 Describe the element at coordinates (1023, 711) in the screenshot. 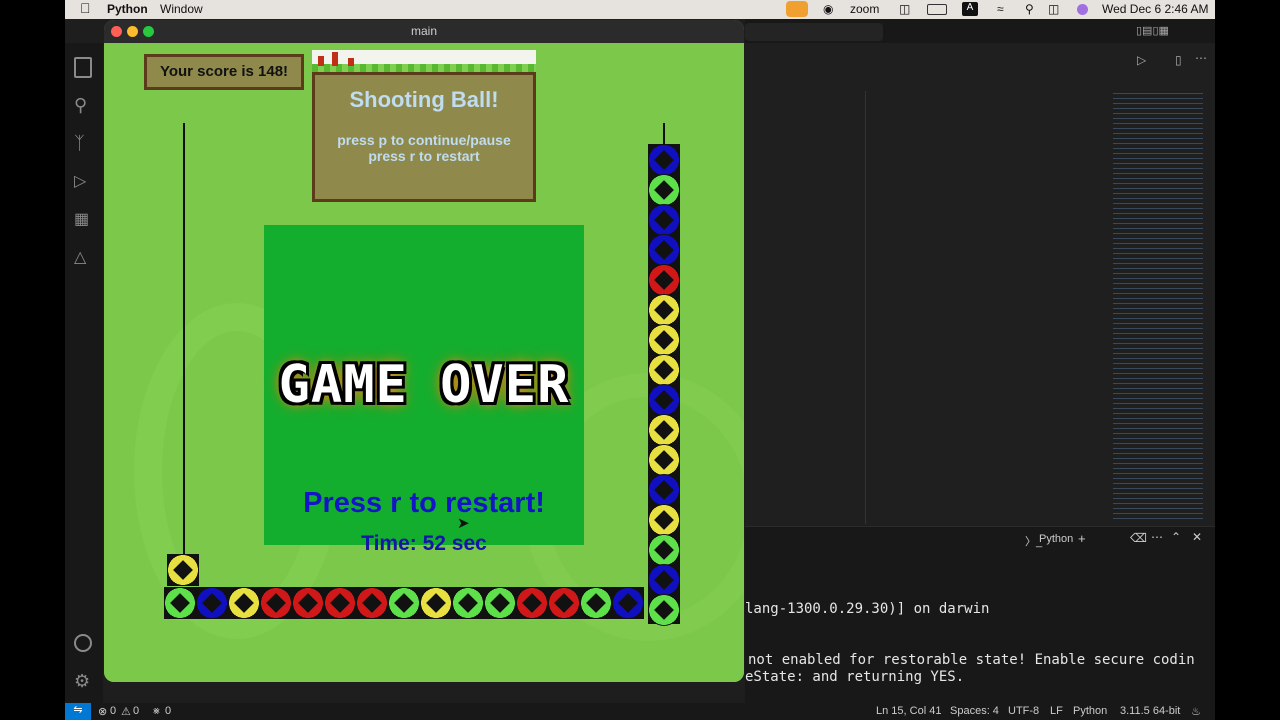

I see `encoding: UTF-8` at that location.